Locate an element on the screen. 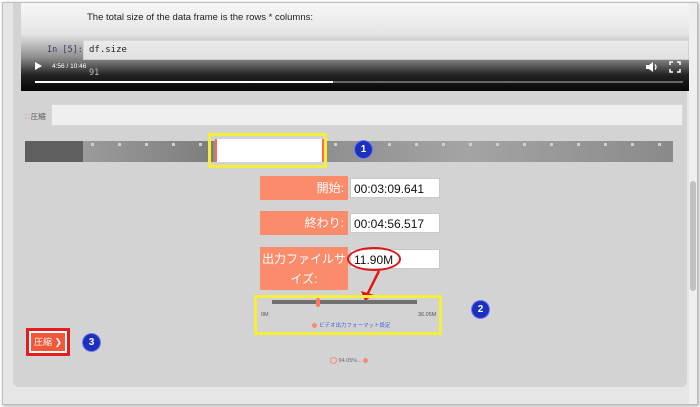  notebook-prompt: In [5]: is located at coordinates (65, 50).